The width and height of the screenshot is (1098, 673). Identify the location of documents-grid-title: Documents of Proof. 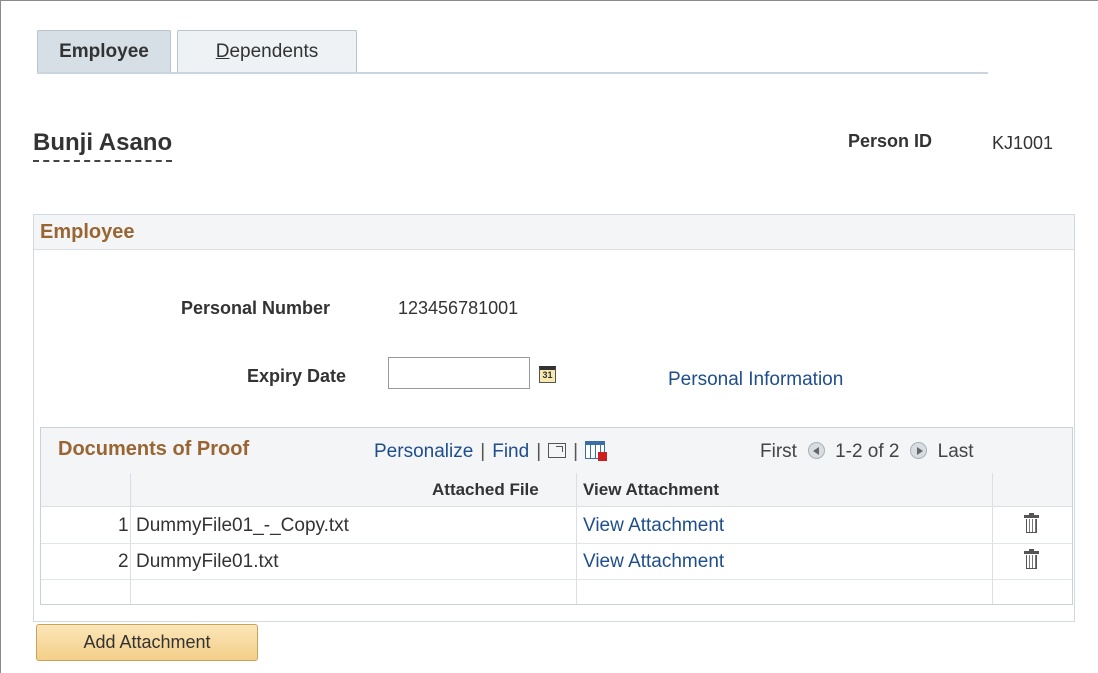
(154, 449).